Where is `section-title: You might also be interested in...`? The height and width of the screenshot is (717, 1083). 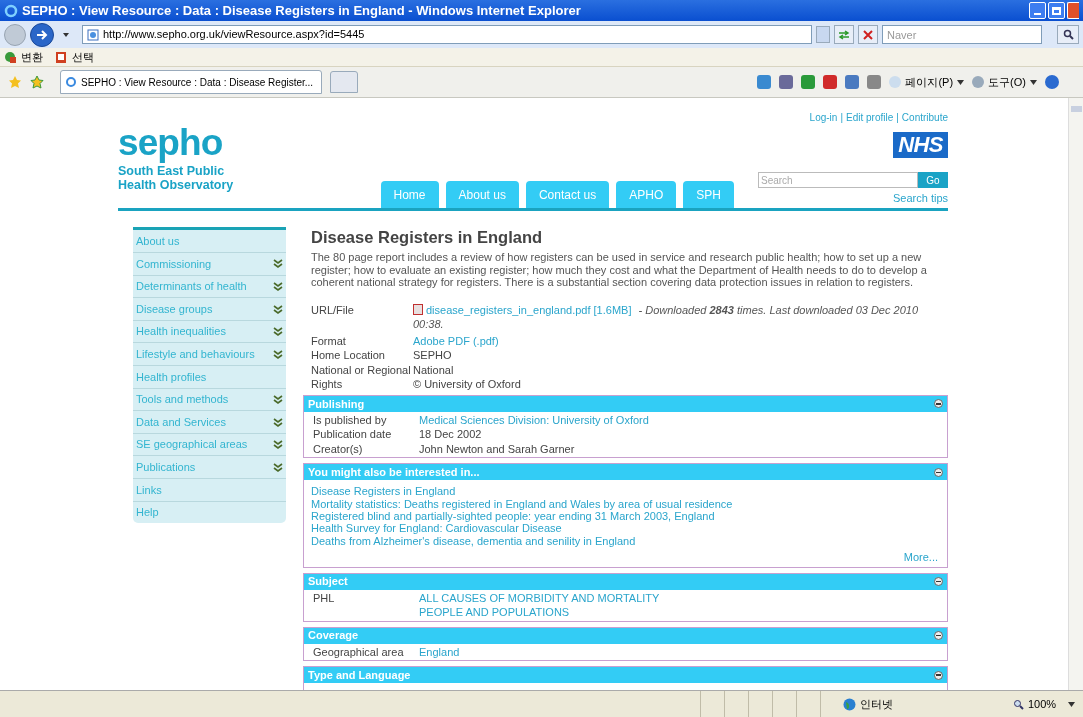 section-title: You might also be interested in... is located at coordinates (394, 472).